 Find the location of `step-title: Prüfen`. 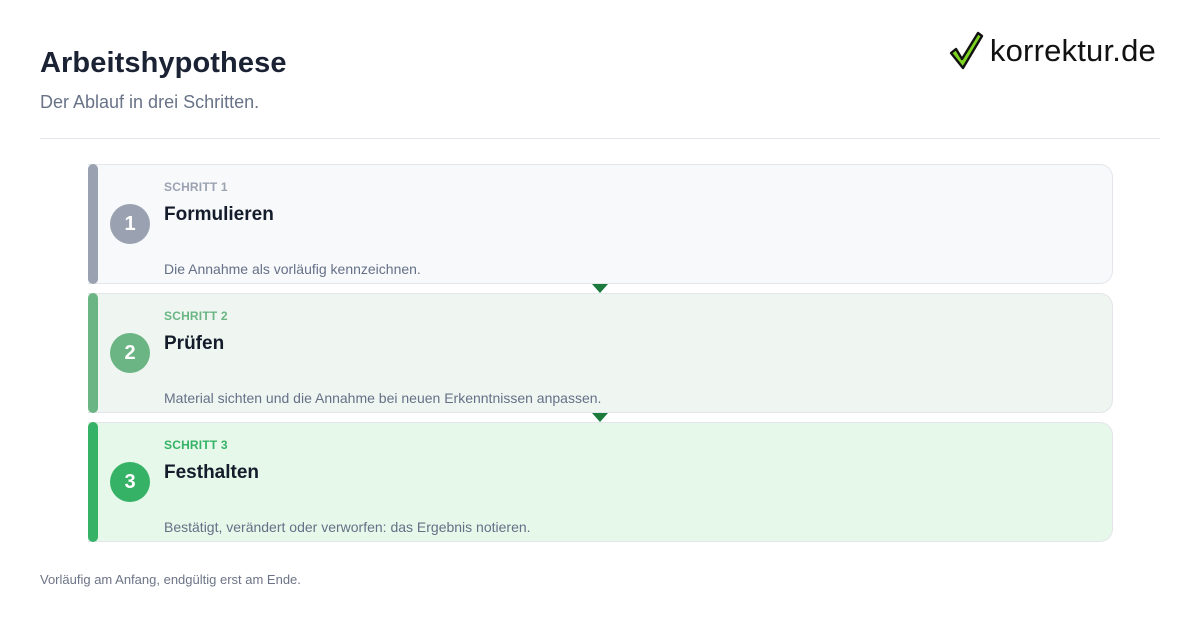

step-title: Prüfen is located at coordinates (194, 343).